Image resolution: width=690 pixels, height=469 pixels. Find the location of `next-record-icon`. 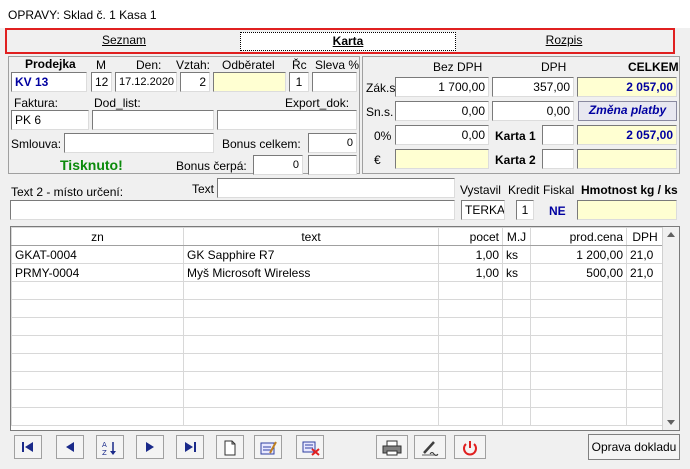

next-record-icon is located at coordinates (150, 447).